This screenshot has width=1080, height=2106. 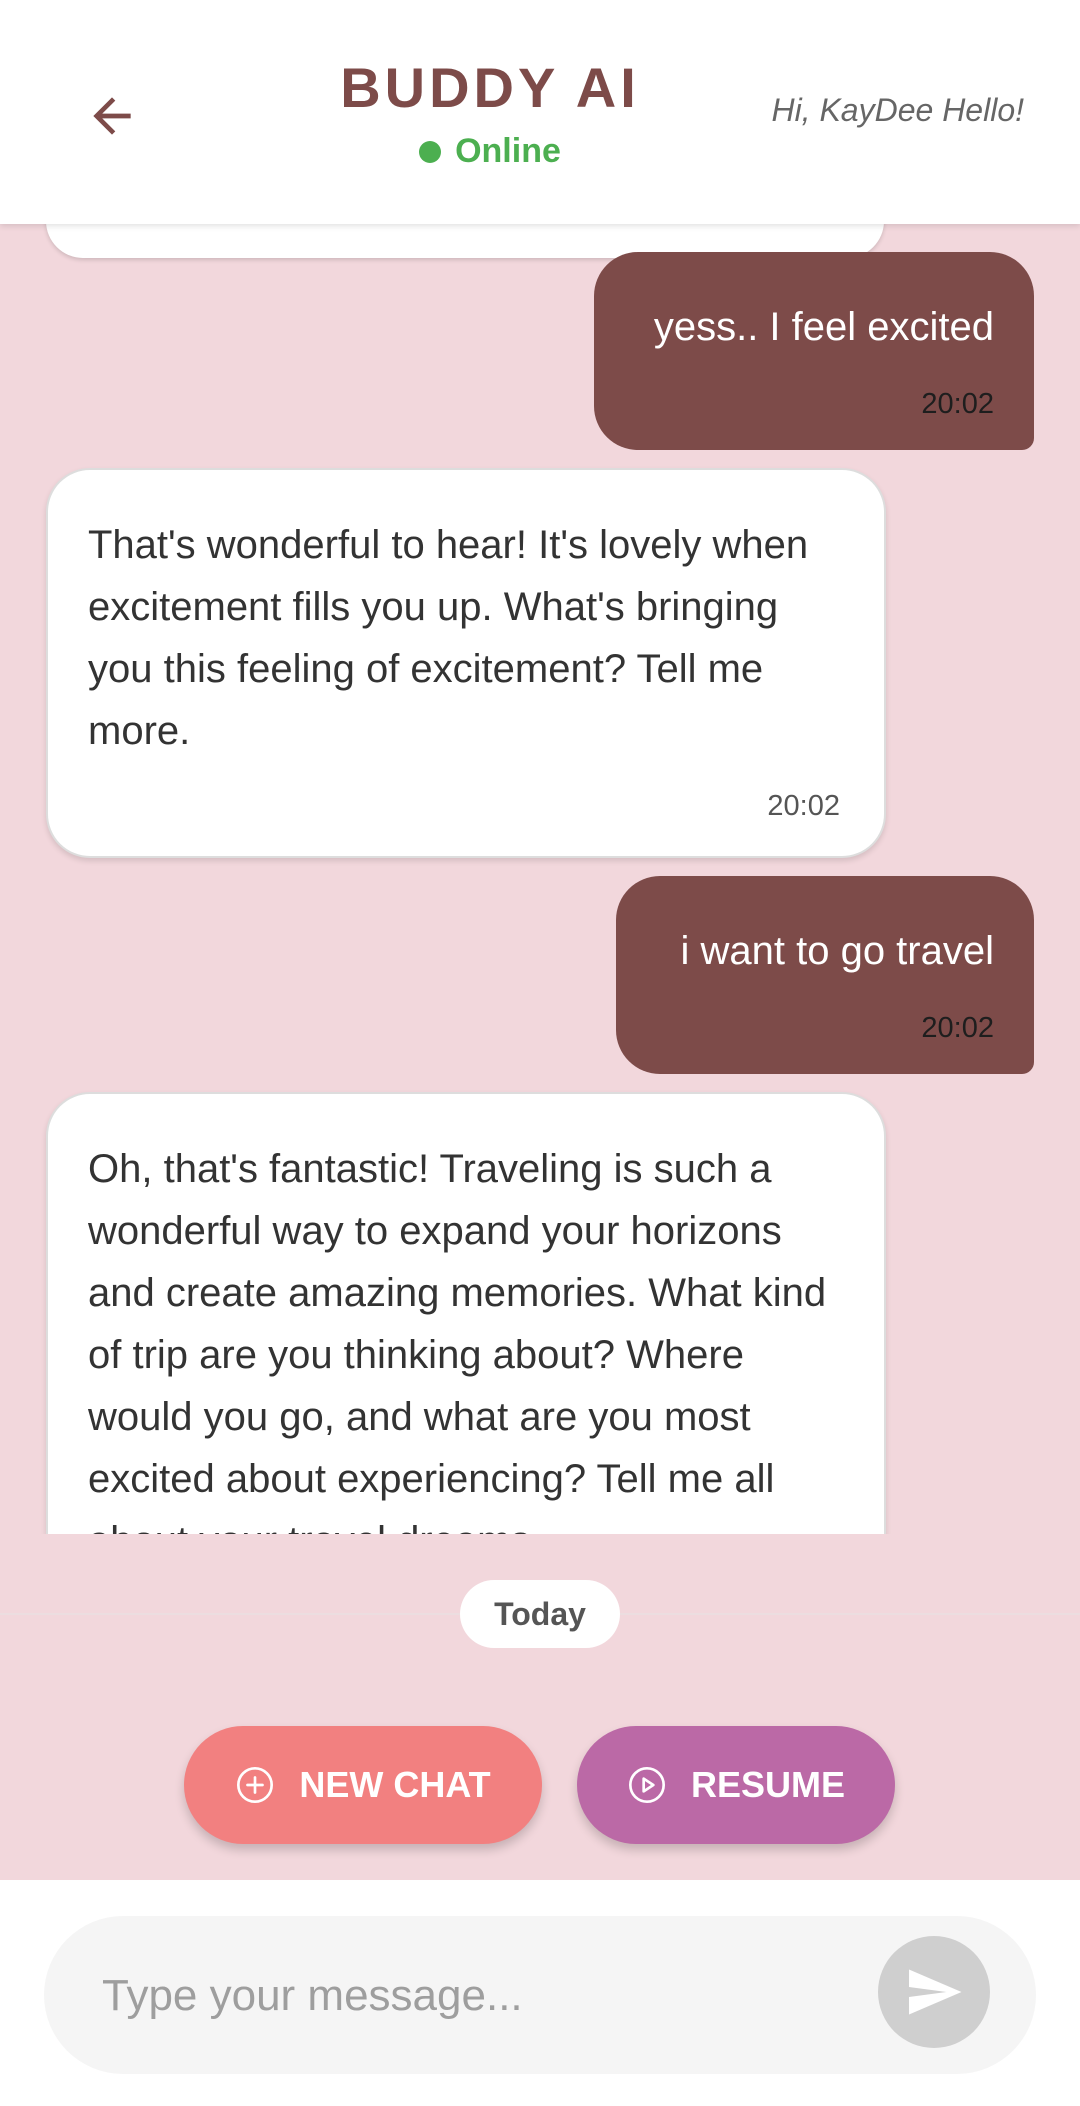 I want to click on arrow-left-icon, so click(x=112, y=116).